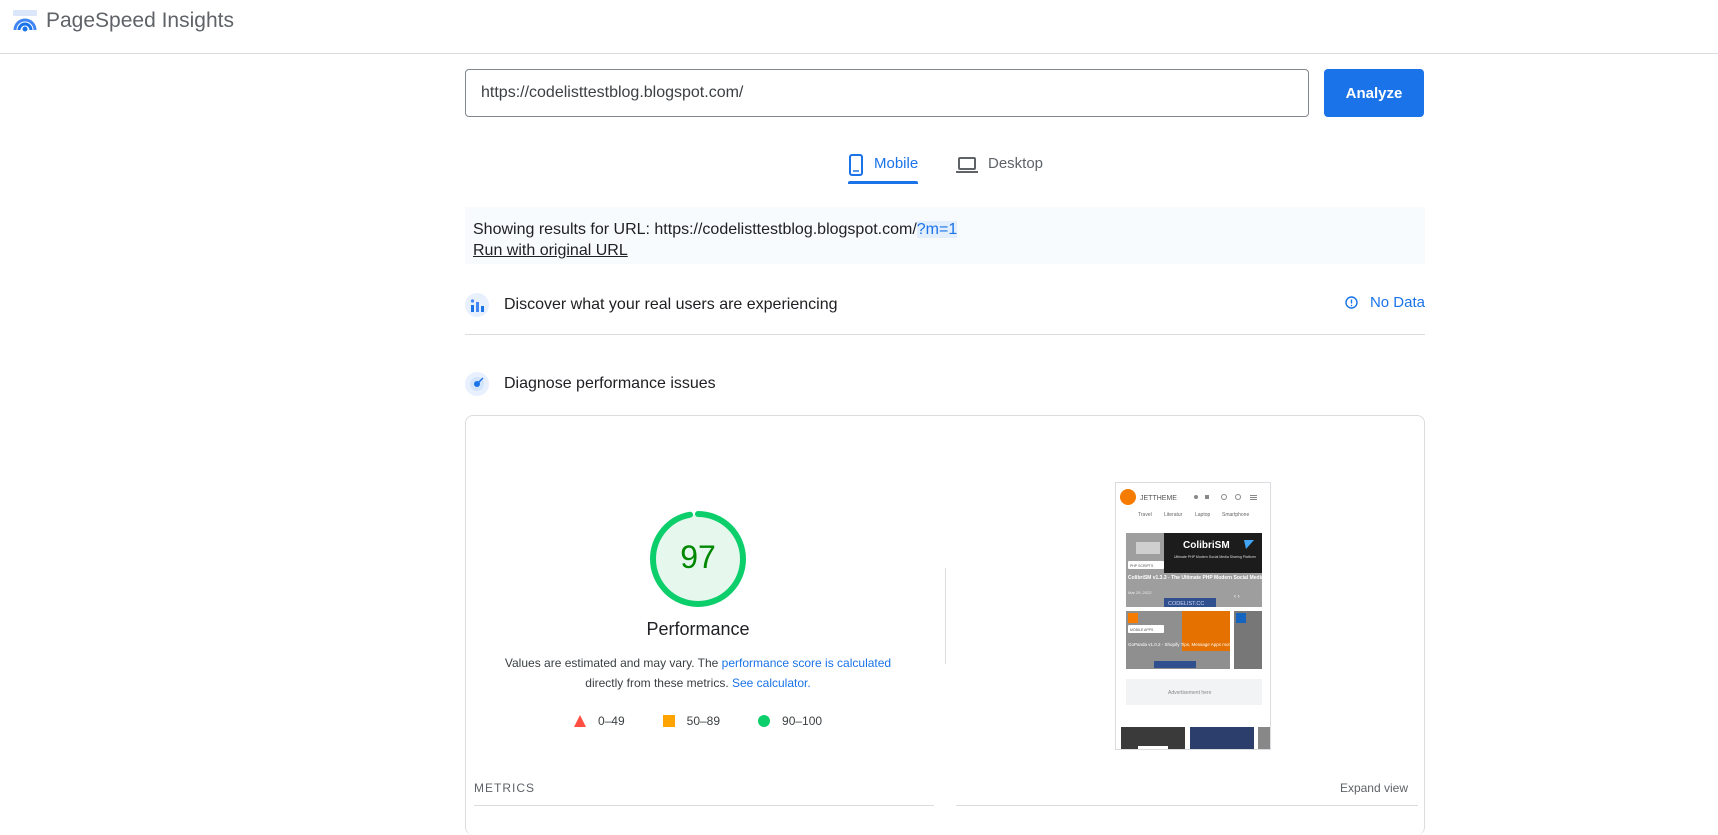 This screenshot has height=835, width=1718. What do you see at coordinates (1140, 592) in the screenshot?
I see `shot-hero-date: Mar 25, 2022` at bounding box center [1140, 592].